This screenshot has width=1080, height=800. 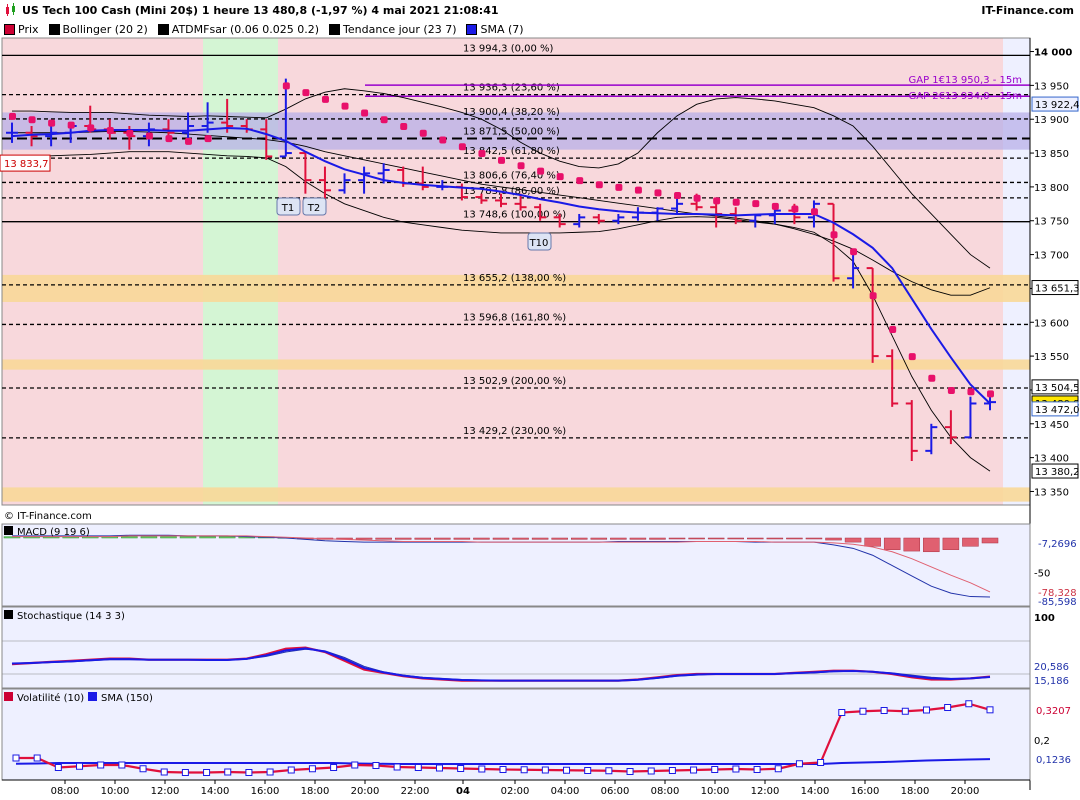 I want to click on gap-label: GAP 1€13 950,3 - 15m, so click(x=966, y=80).